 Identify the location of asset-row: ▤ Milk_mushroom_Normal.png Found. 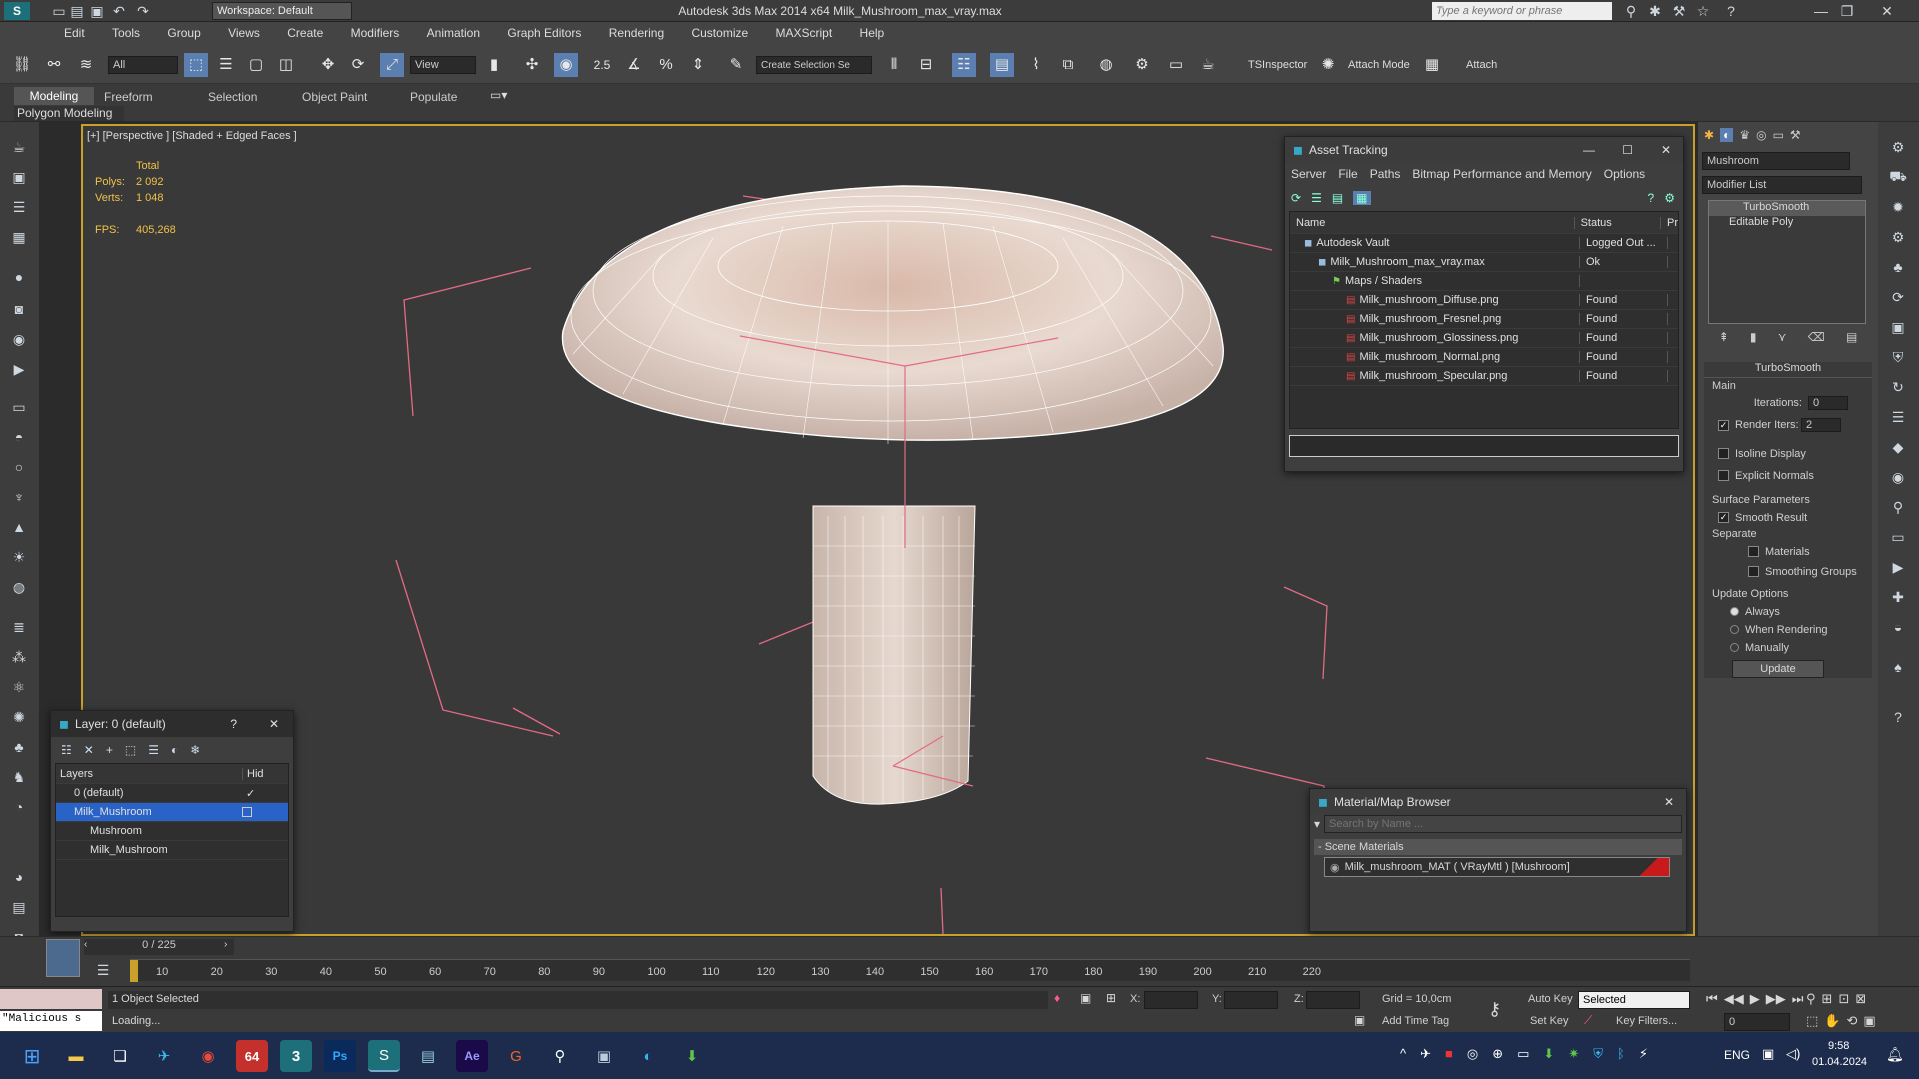
(1484, 357).